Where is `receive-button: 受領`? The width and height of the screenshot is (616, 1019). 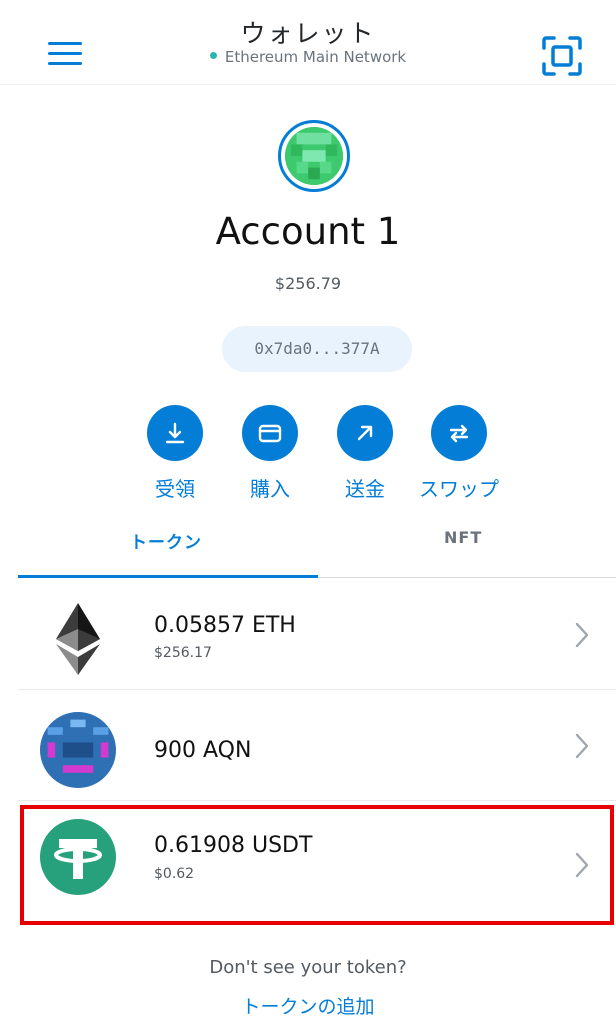 receive-button: 受領 is located at coordinates (175, 453).